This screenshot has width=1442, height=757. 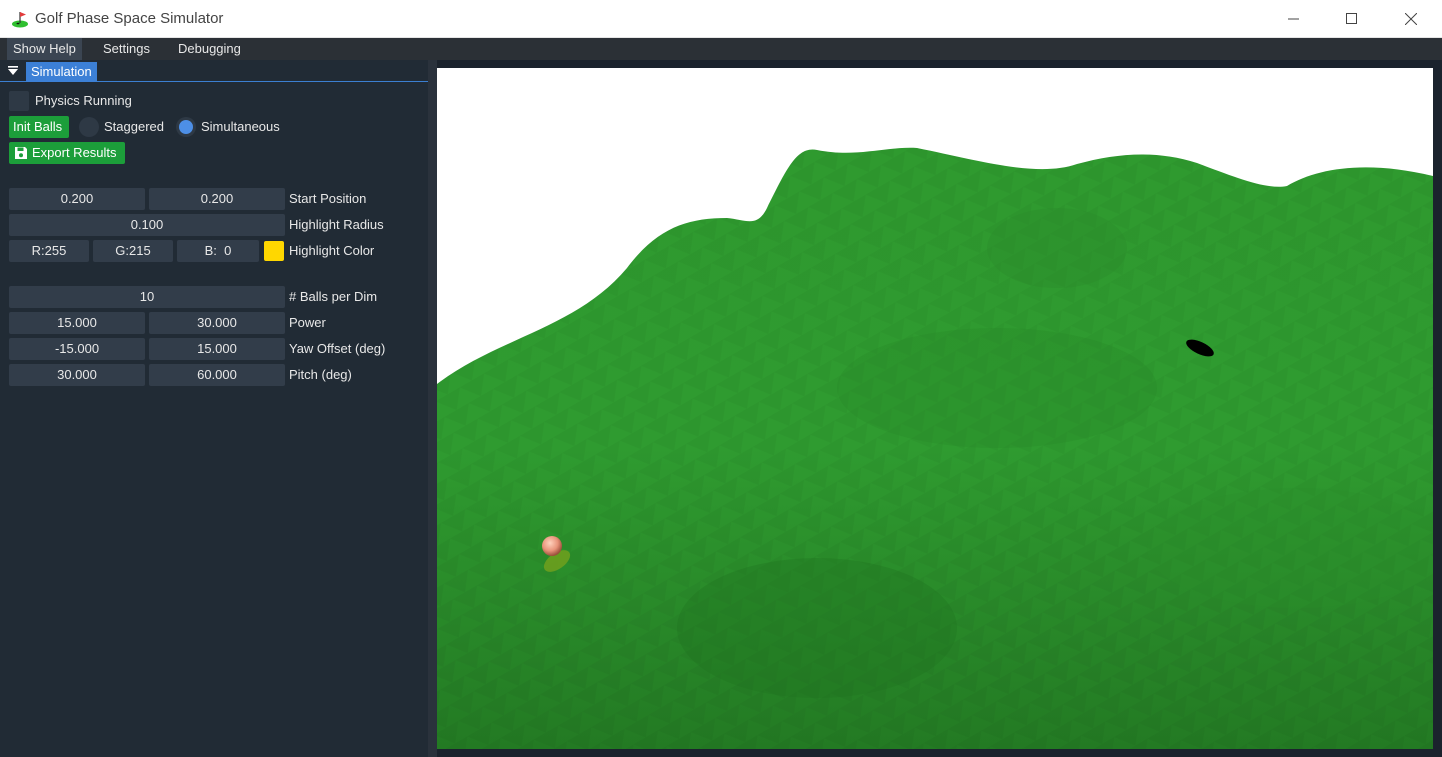 I want to click on maximize-icon, so click(x=1351, y=18).